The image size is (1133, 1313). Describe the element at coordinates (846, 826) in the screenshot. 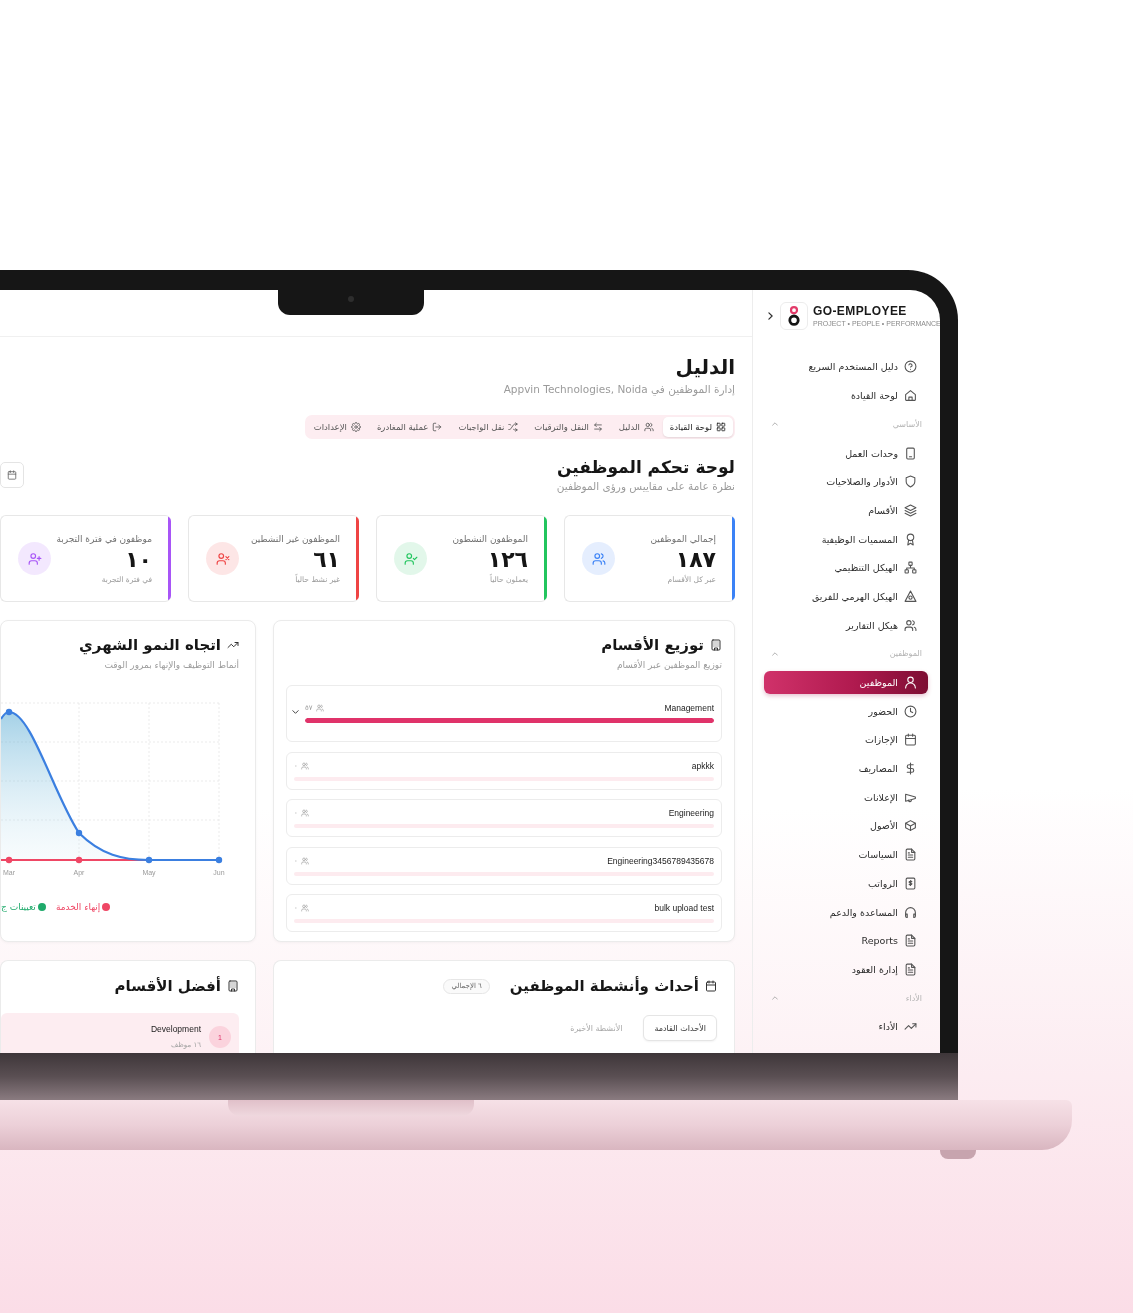

I see `sidebar-item: الأصول` at that location.